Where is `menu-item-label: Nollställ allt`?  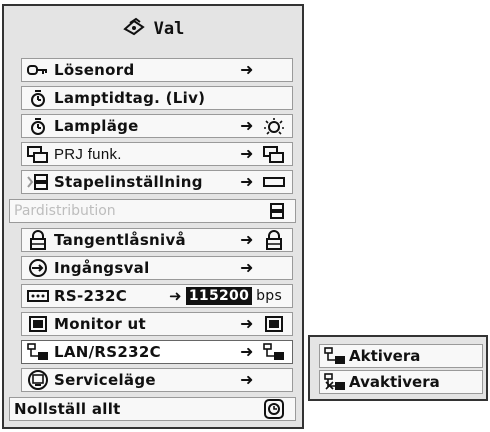 menu-item-label: Nollställ allt is located at coordinates (67, 409).